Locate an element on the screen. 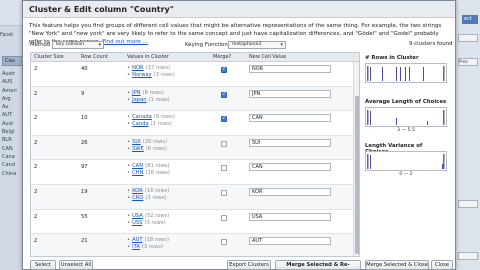 Image resolution: width=480 pixels, height=270 pixels. merge-recluster-button: Merge Selected & Re-Cluster is located at coordinates (318, 265).